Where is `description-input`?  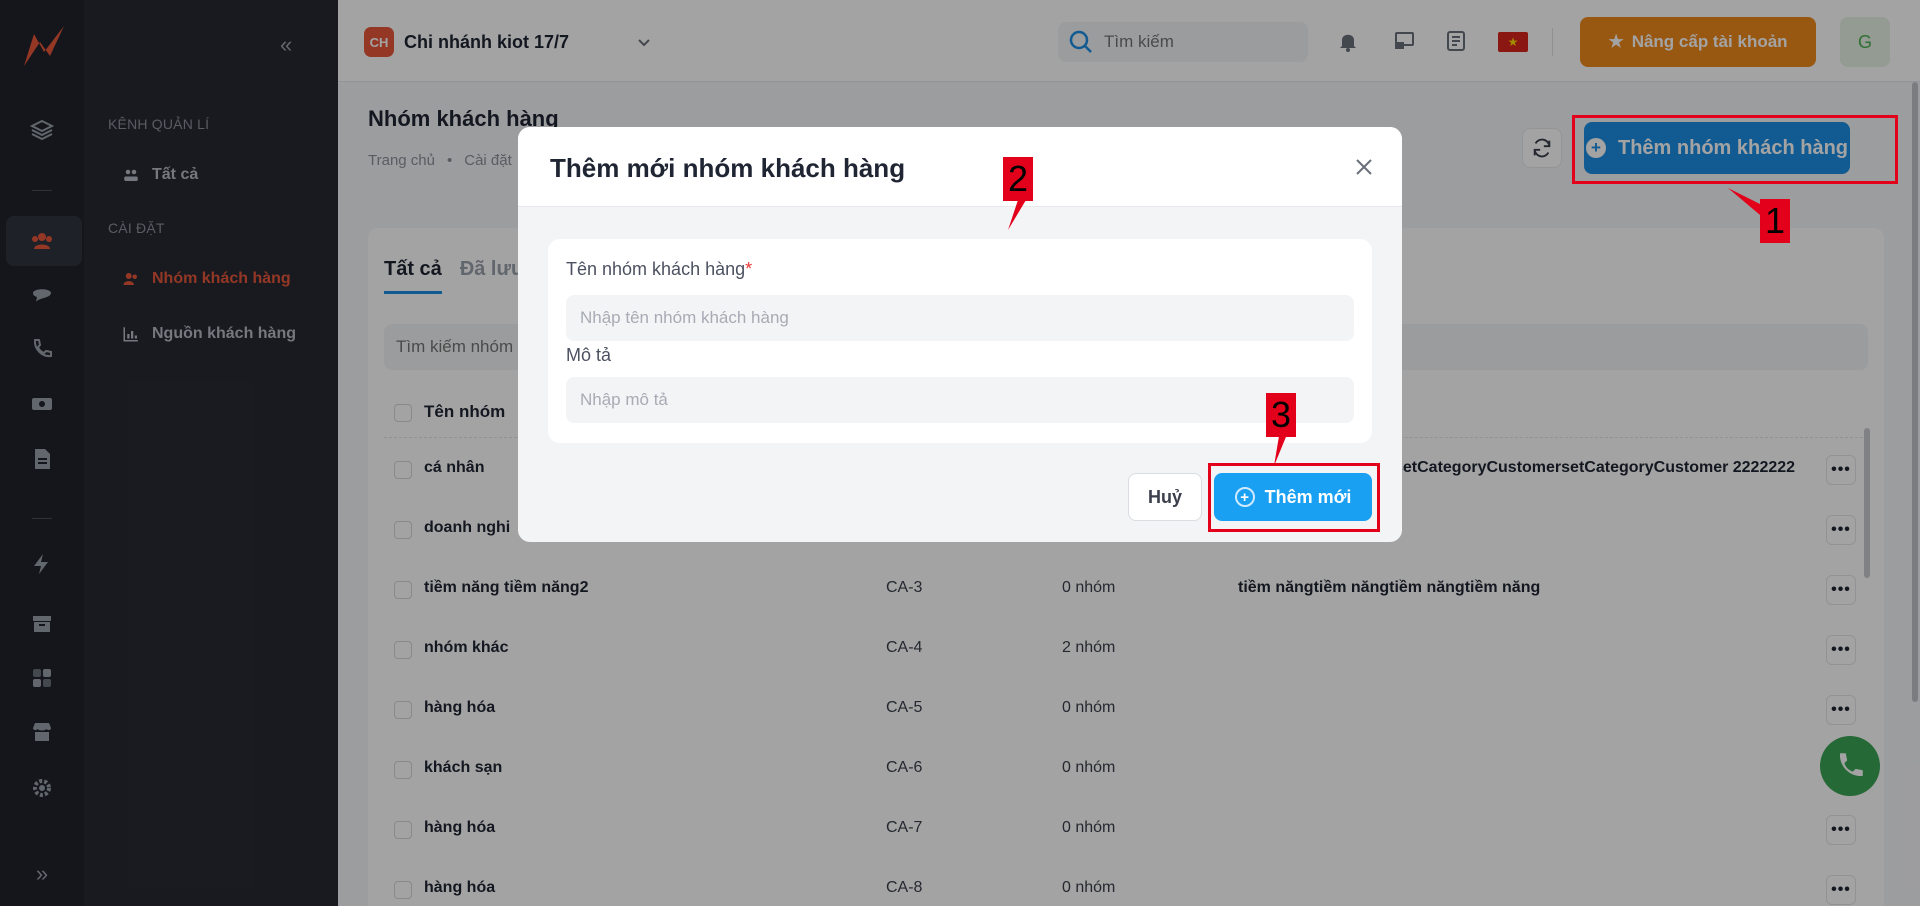 description-input is located at coordinates (960, 400).